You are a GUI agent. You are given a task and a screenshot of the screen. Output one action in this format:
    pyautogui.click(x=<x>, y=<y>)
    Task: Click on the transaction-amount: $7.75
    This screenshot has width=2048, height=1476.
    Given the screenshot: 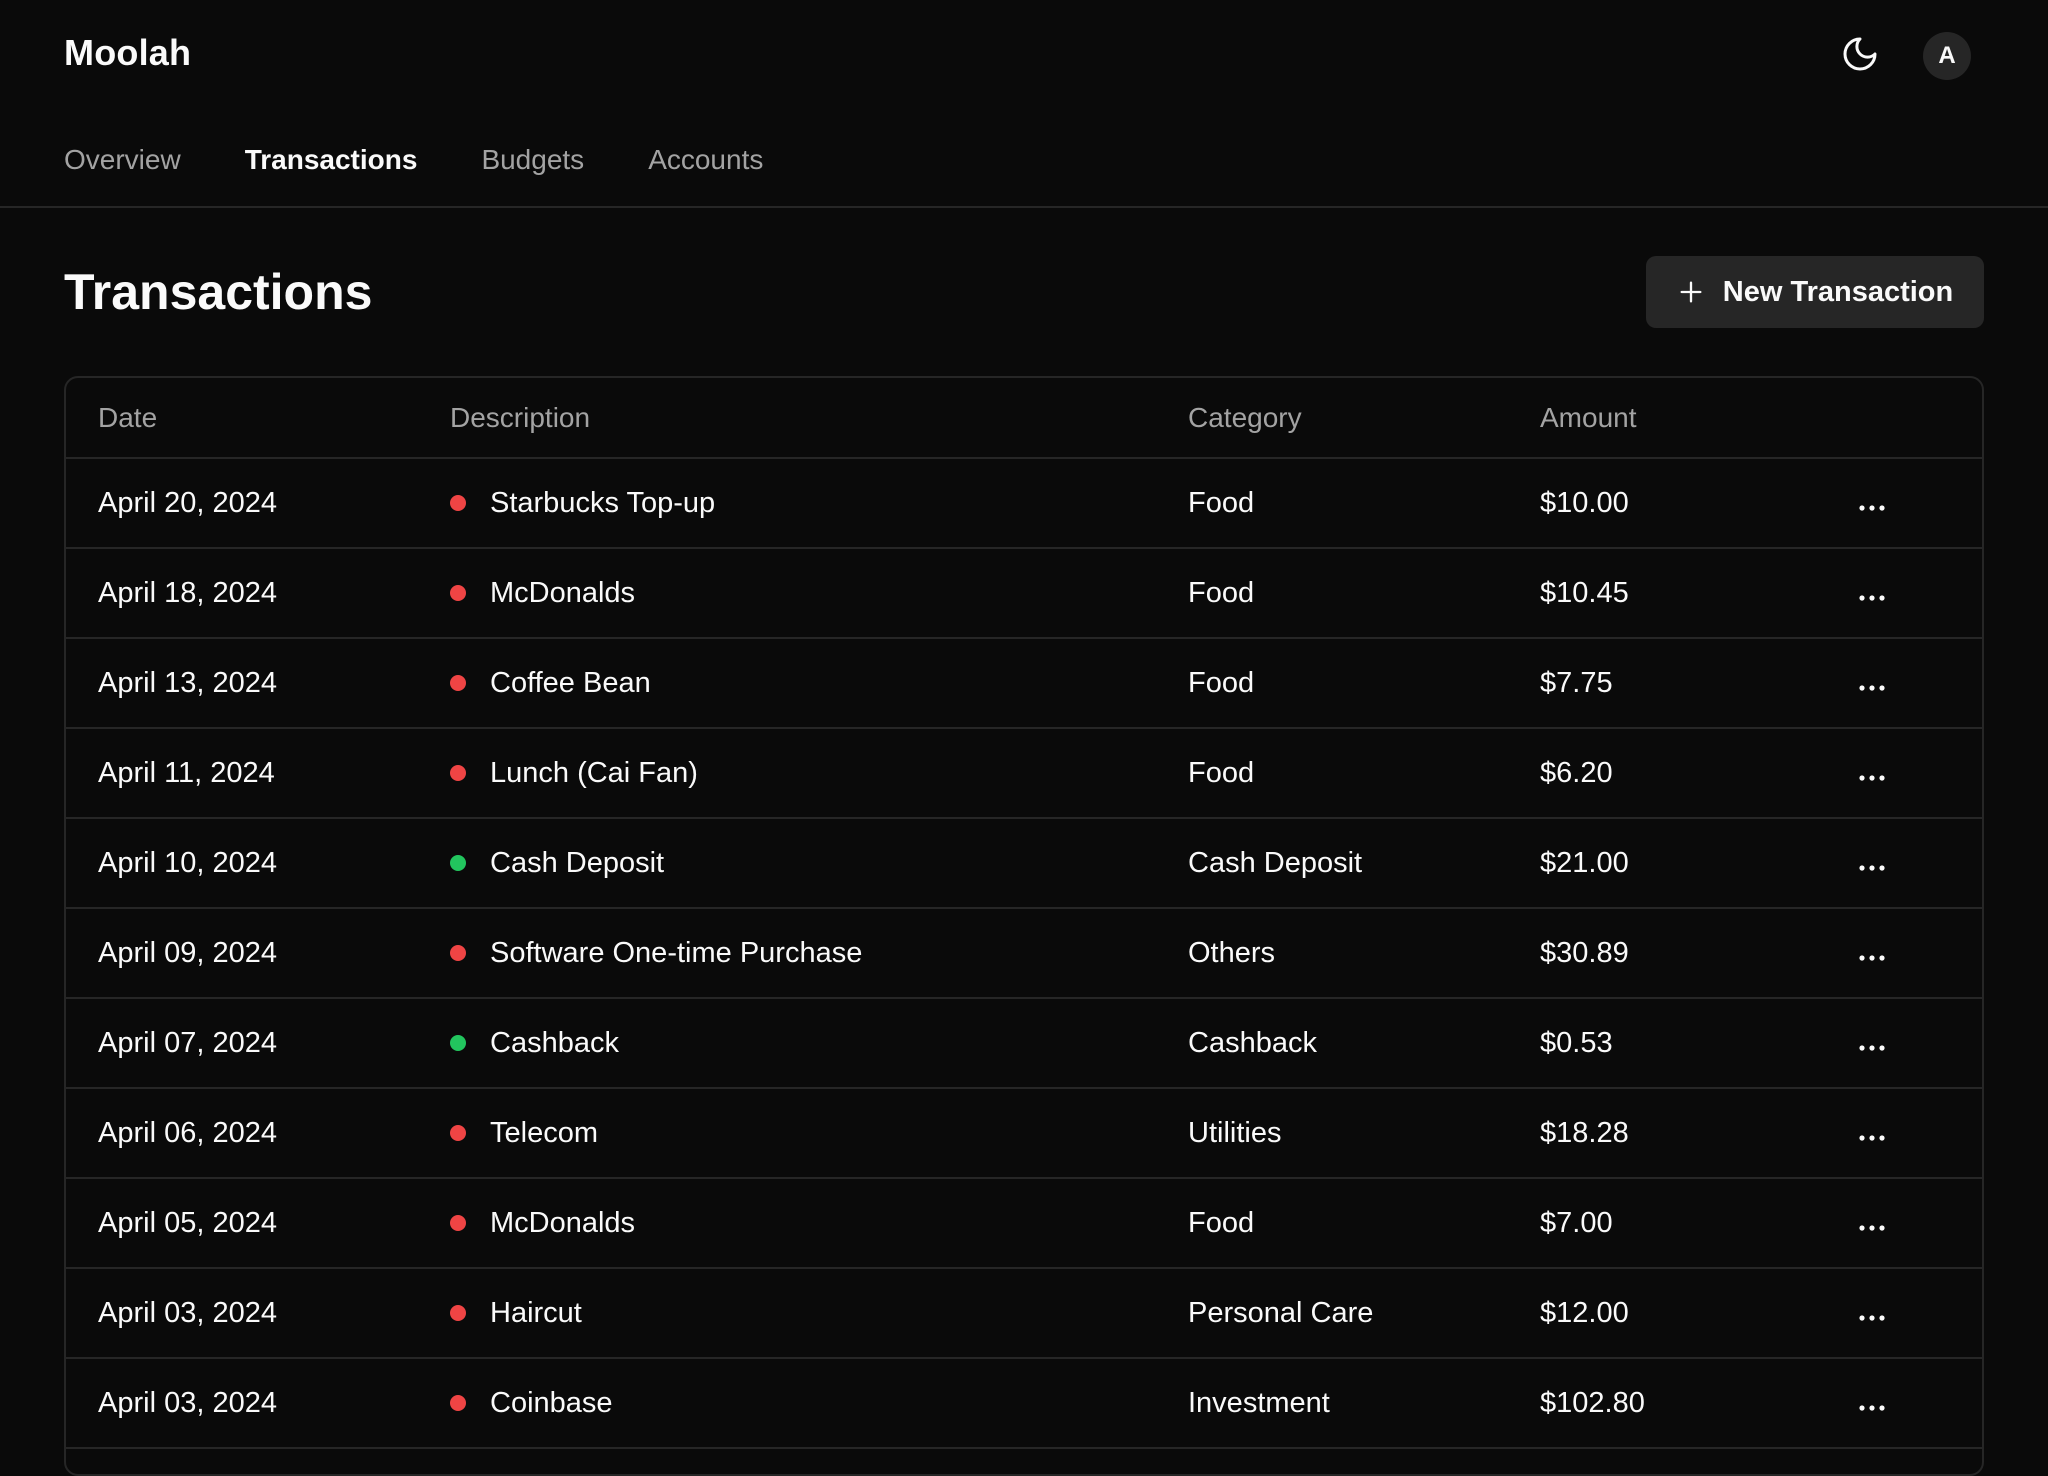 What is the action you would take?
    pyautogui.click(x=1685, y=683)
    